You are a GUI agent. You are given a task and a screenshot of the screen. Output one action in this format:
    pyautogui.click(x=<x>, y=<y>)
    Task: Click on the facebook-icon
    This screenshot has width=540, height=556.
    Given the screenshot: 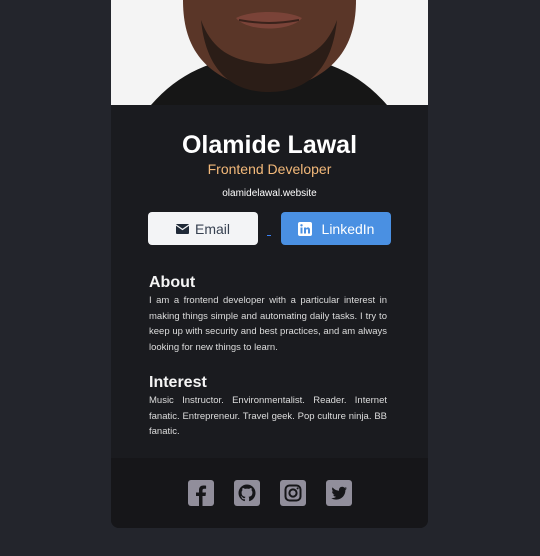 What is the action you would take?
    pyautogui.click(x=200, y=493)
    